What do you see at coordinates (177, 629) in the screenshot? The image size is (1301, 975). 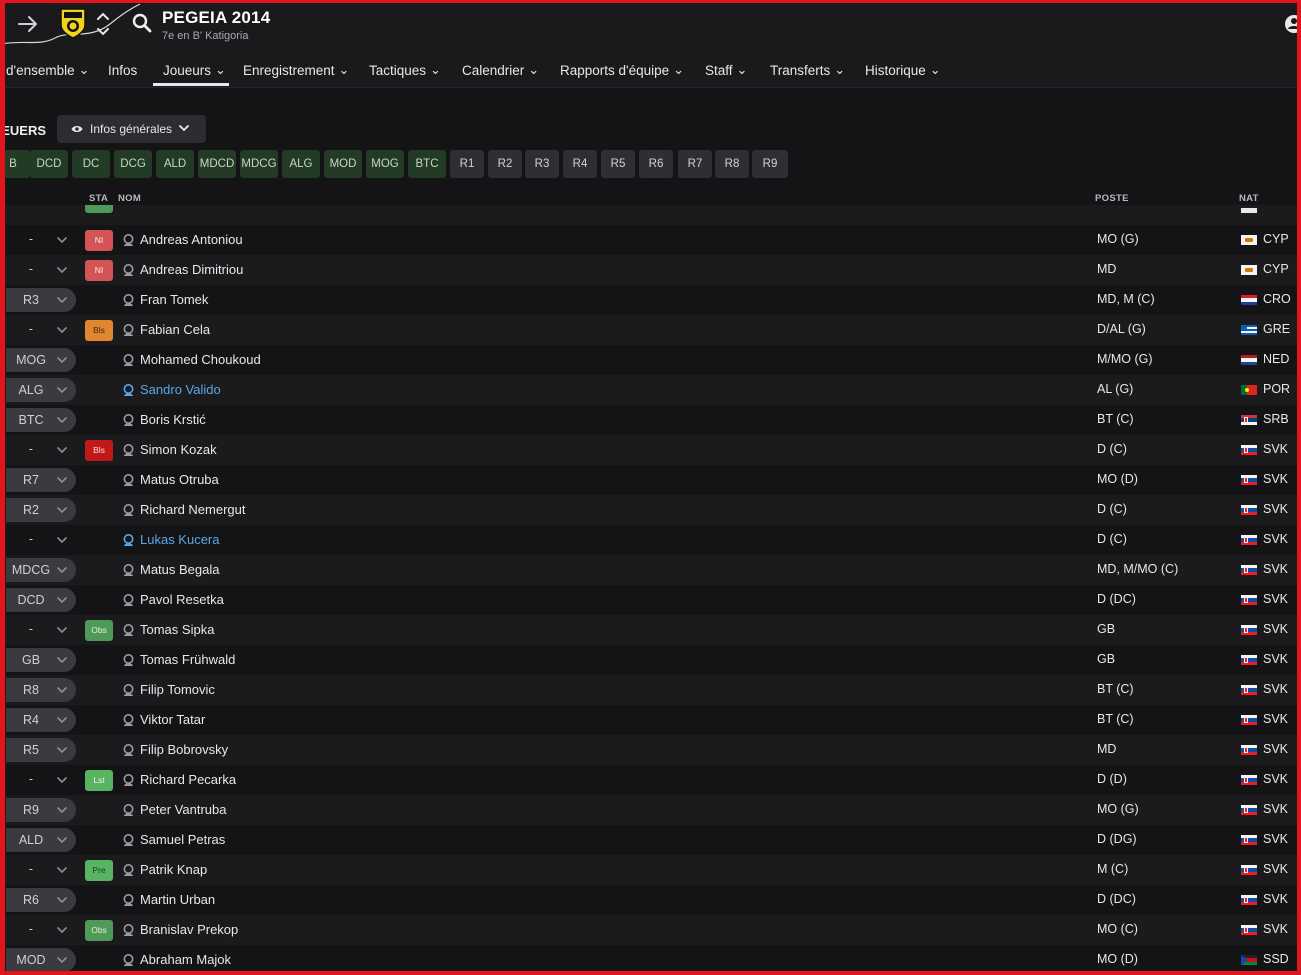 I see `player-name: Tomas Sipka` at bounding box center [177, 629].